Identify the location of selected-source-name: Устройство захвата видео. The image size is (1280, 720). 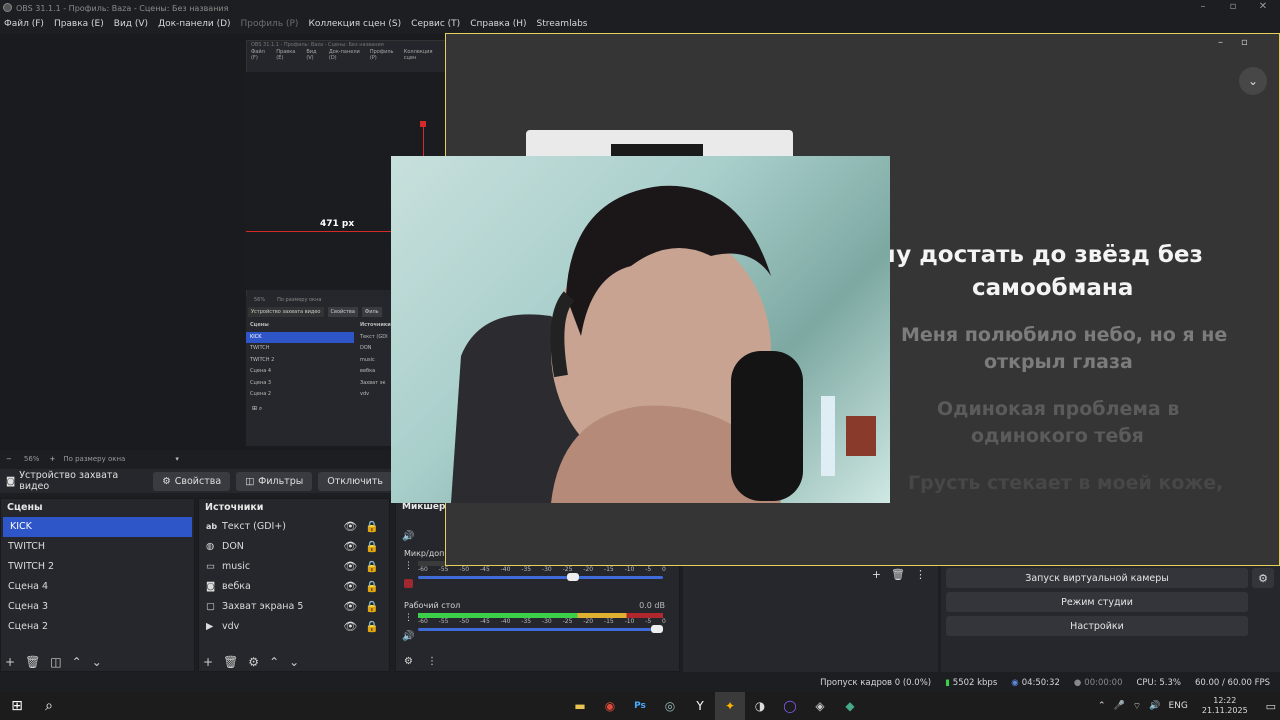
(69, 481).